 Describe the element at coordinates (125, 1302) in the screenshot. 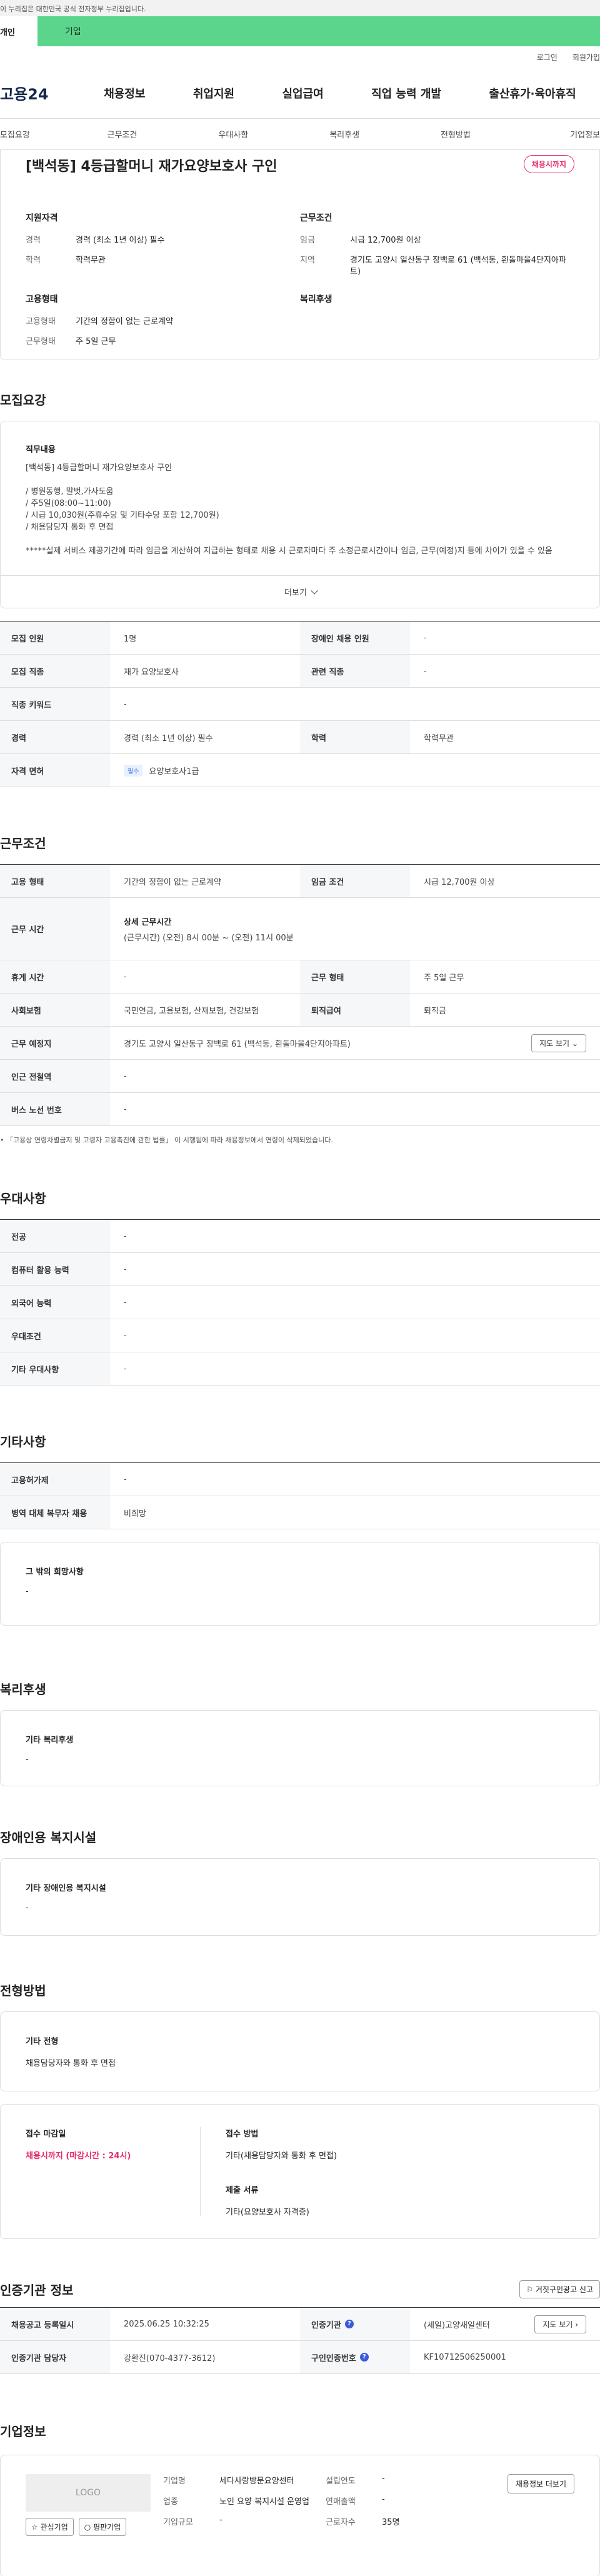

I see `language-value: -` at that location.